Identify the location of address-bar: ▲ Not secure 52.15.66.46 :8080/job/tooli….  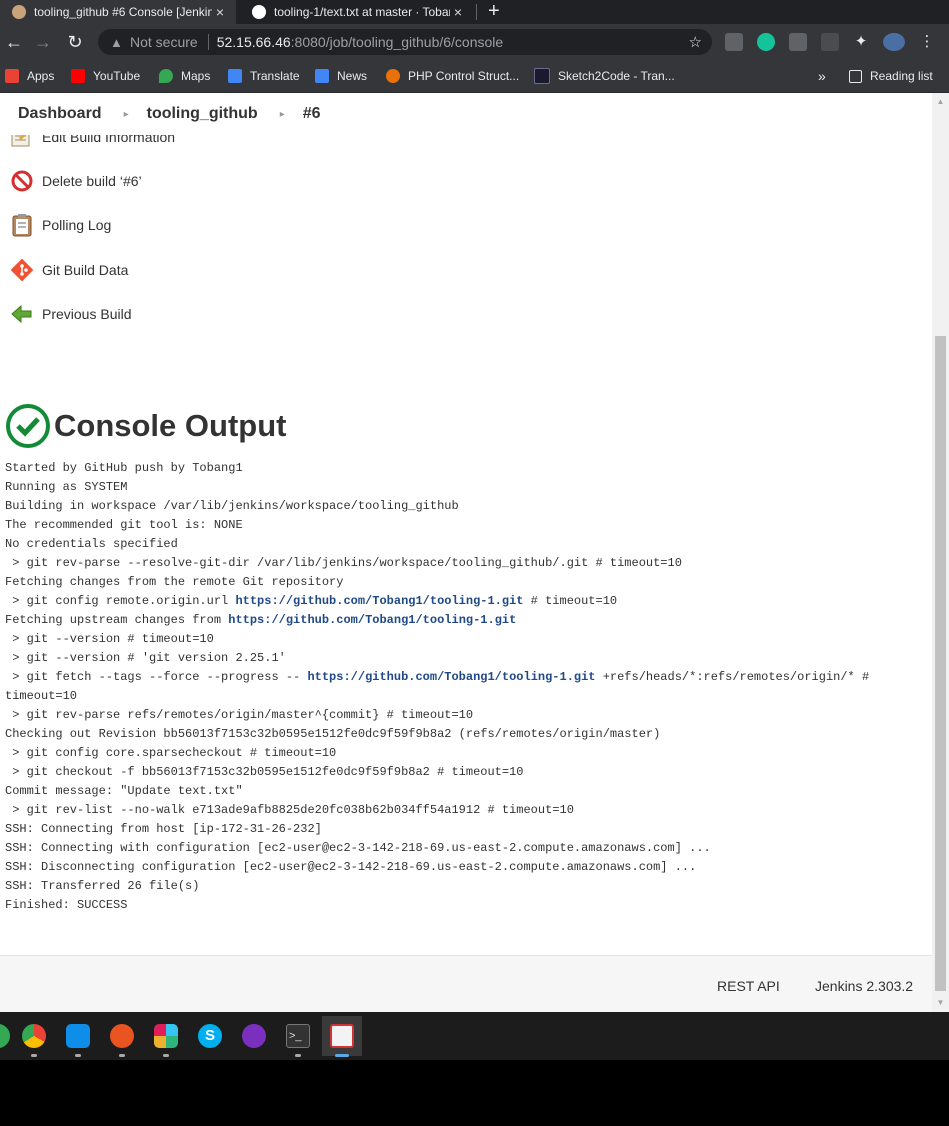
(405, 42).